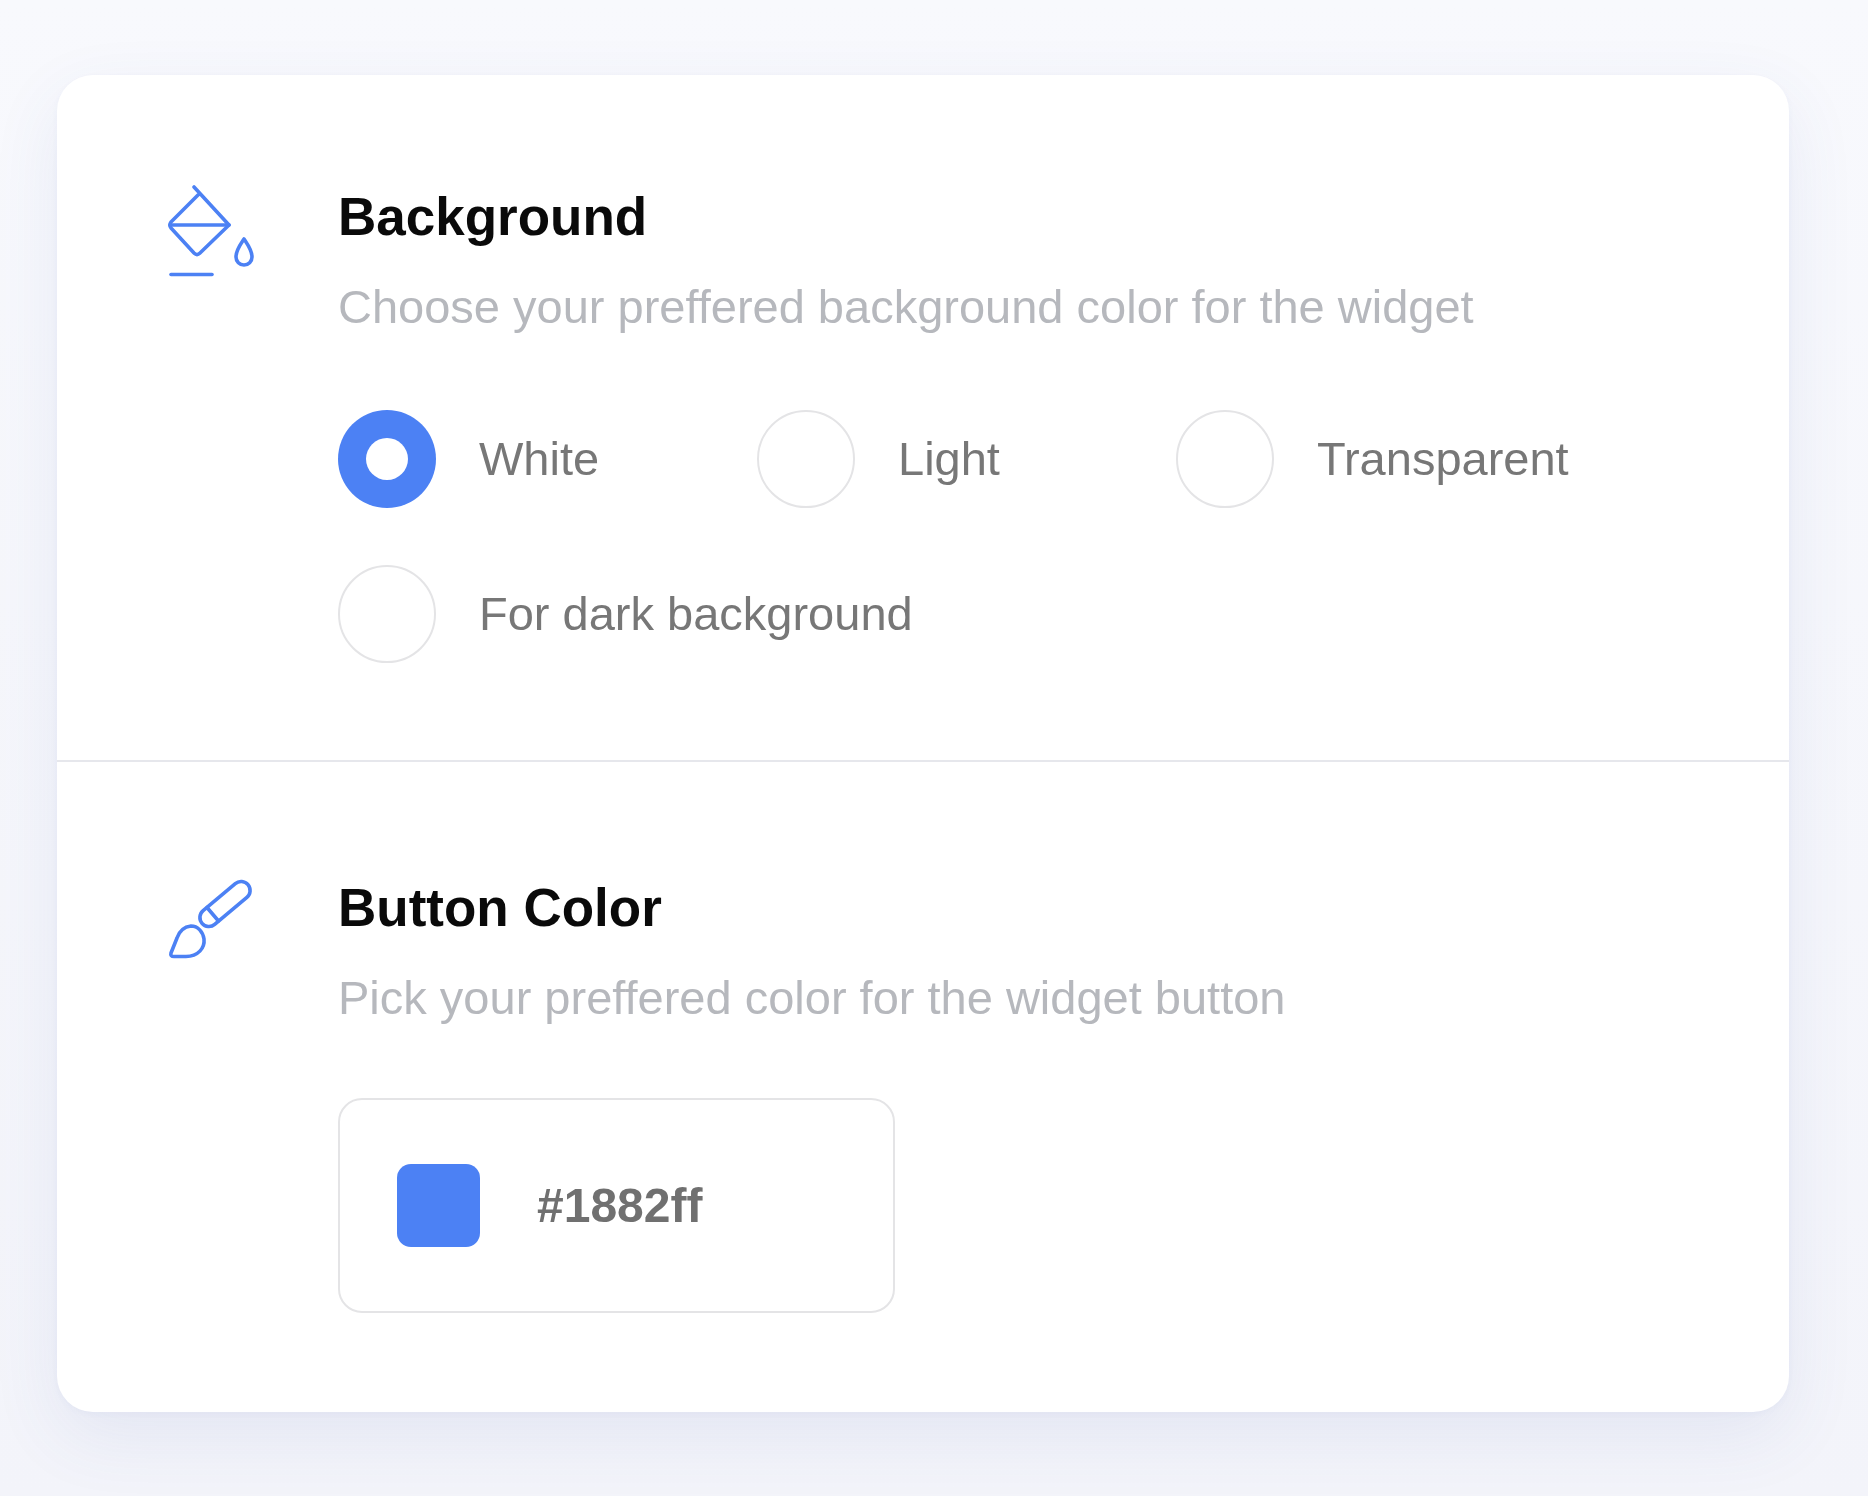 The image size is (1868, 1496). What do you see at coordinates (539, 459) in the screenshot?
I see `radio-label: White` at bounding box center [539, 459].